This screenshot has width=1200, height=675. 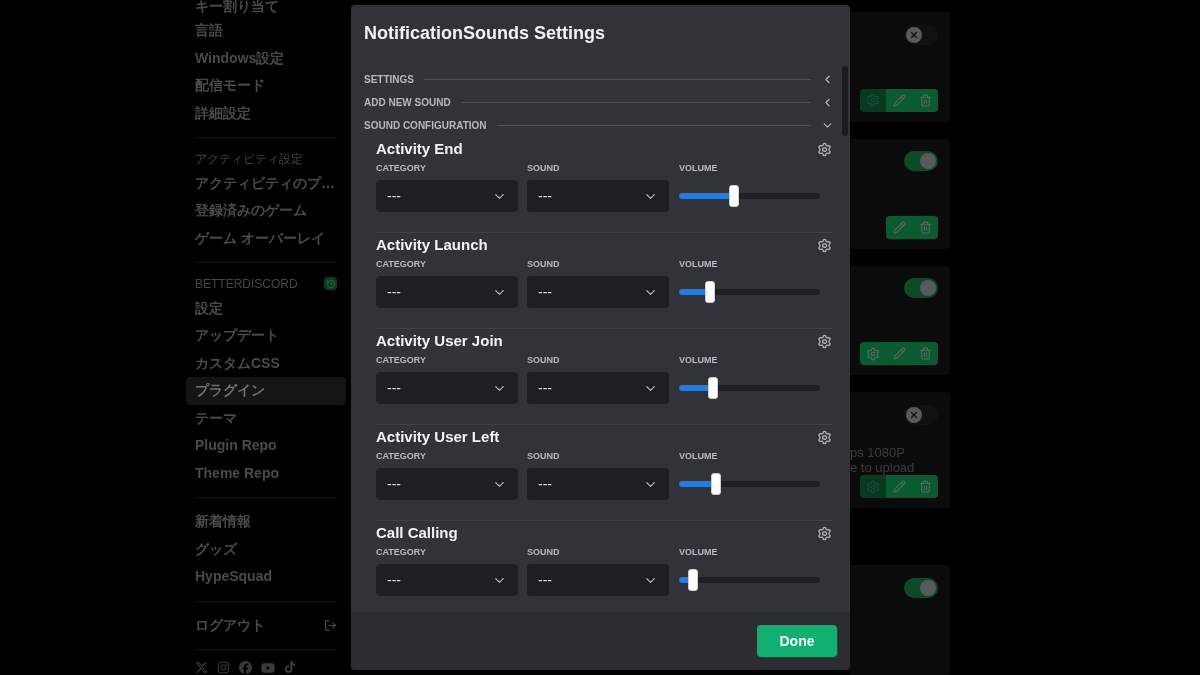 What do you see at coordinates (419, 148) in the screenshot?
I see `sound-name: Activity End` at bounding box center [419, 148].